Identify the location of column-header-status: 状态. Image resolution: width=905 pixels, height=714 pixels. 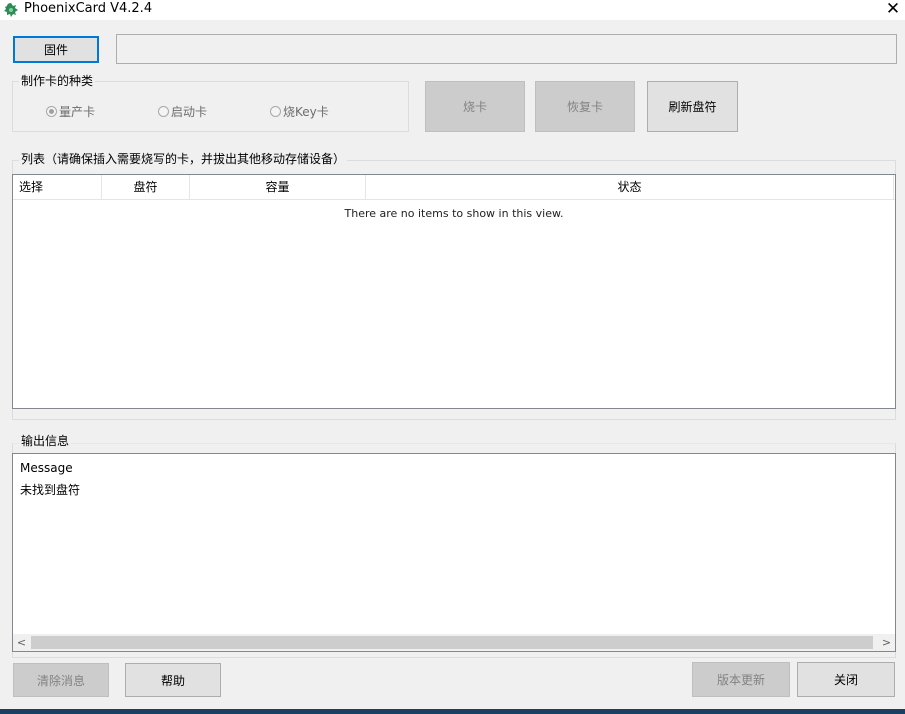
(630, 187).